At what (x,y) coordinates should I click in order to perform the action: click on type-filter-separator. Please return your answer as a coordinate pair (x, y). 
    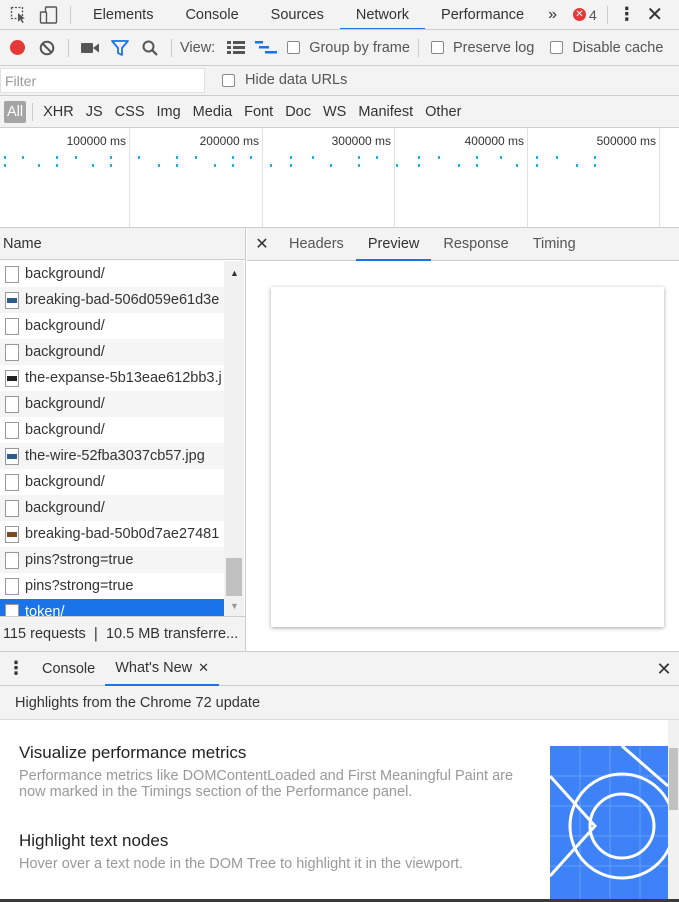
    Looking at the image, I should click on (33, 111).